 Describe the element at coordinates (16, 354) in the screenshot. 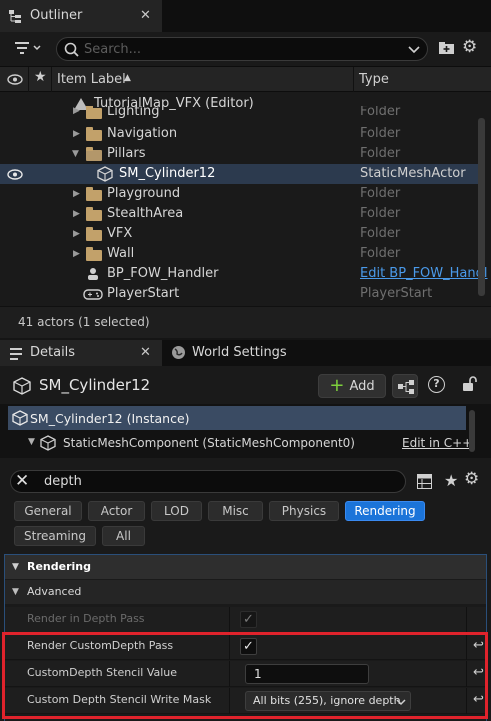

I see `details-icon` at that location.